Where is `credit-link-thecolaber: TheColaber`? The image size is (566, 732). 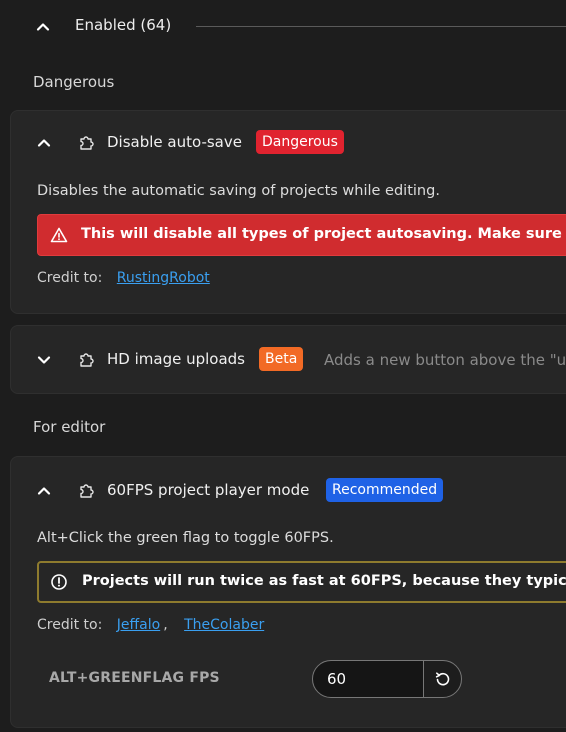 credit-link-thecolaber: TheColaber is located at coordinates (224, 625).